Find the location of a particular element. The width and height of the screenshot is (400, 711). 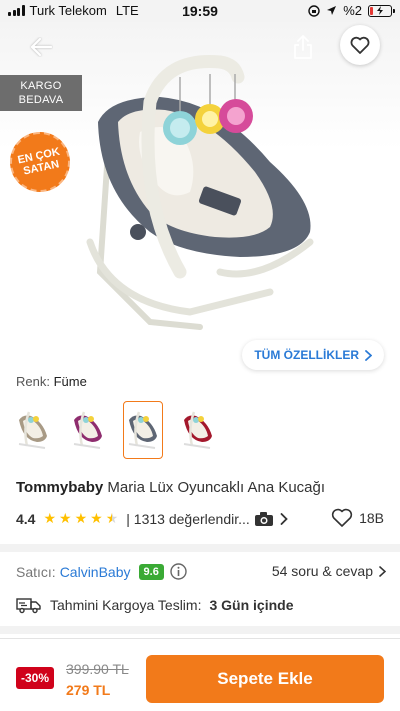

variant-grey is located at coordinates (143, 430).